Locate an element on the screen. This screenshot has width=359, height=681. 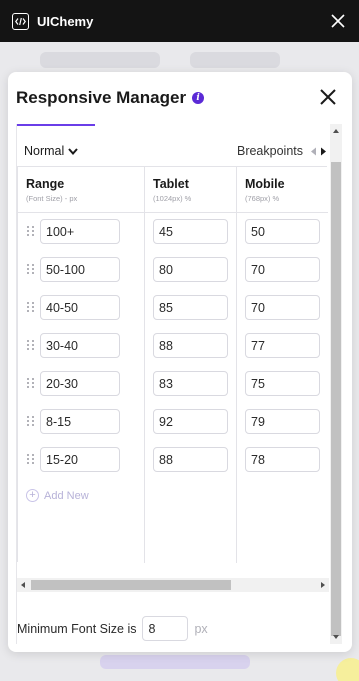
column-title: Mobile is located at coordinates (265, 184).